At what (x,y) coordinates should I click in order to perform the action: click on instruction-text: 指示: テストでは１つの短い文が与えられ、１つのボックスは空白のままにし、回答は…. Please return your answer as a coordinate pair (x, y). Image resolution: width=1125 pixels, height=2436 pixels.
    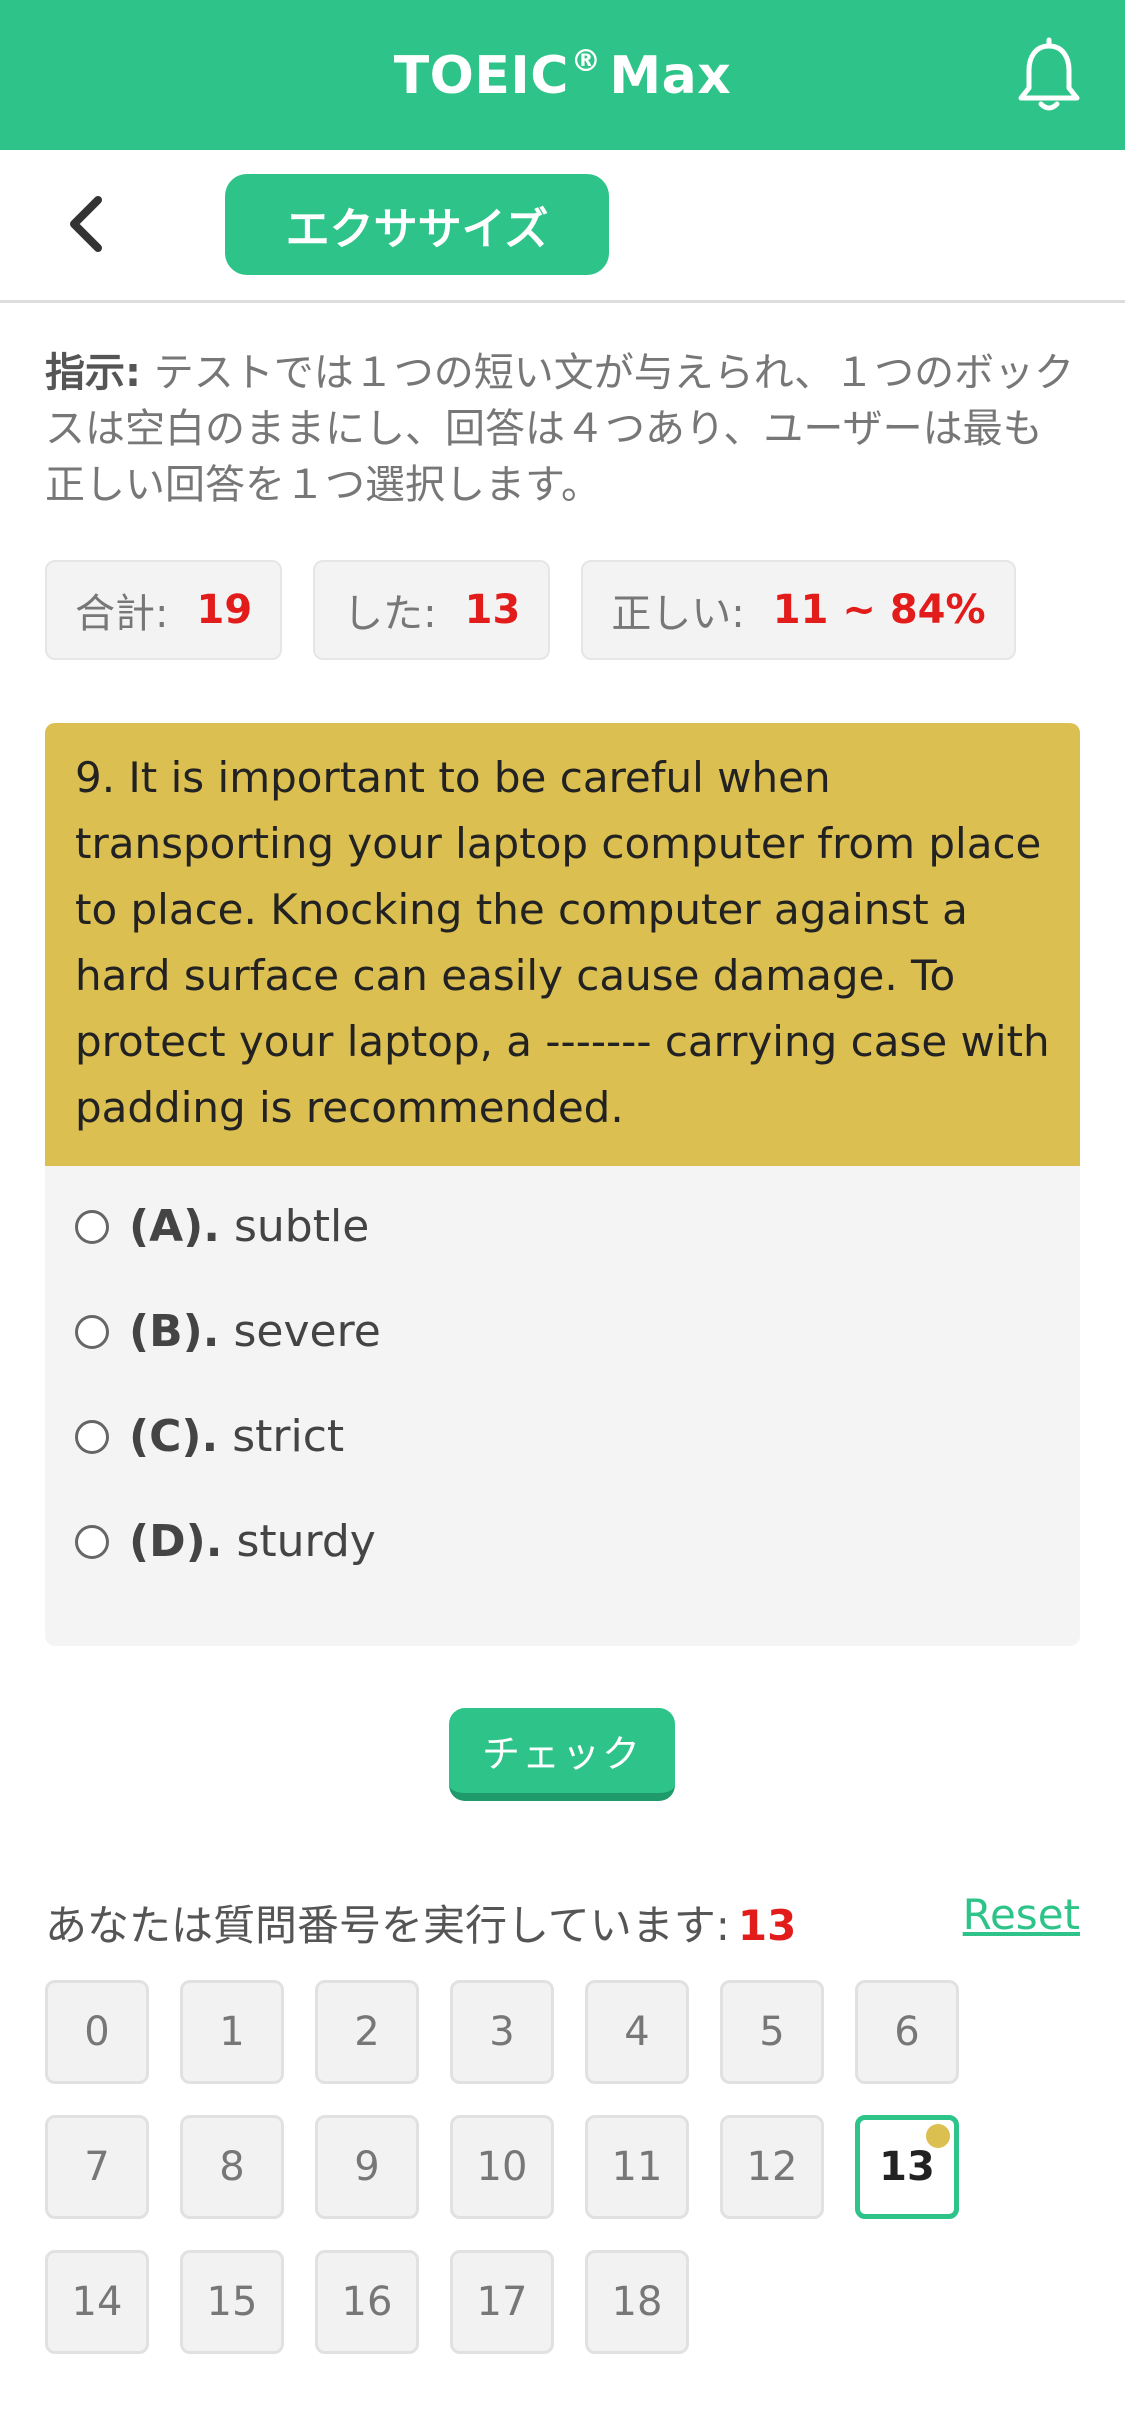
    Looking at the image, I should click on (560, 429).